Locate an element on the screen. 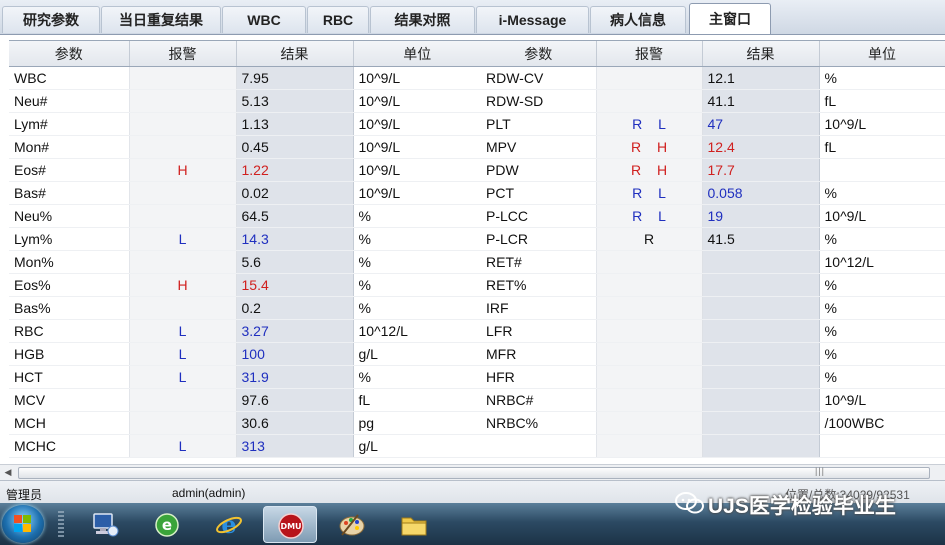 This screenshot has height=545, width=945. taskbar-app-dmu: DMU is located at coordinates (290, 524).